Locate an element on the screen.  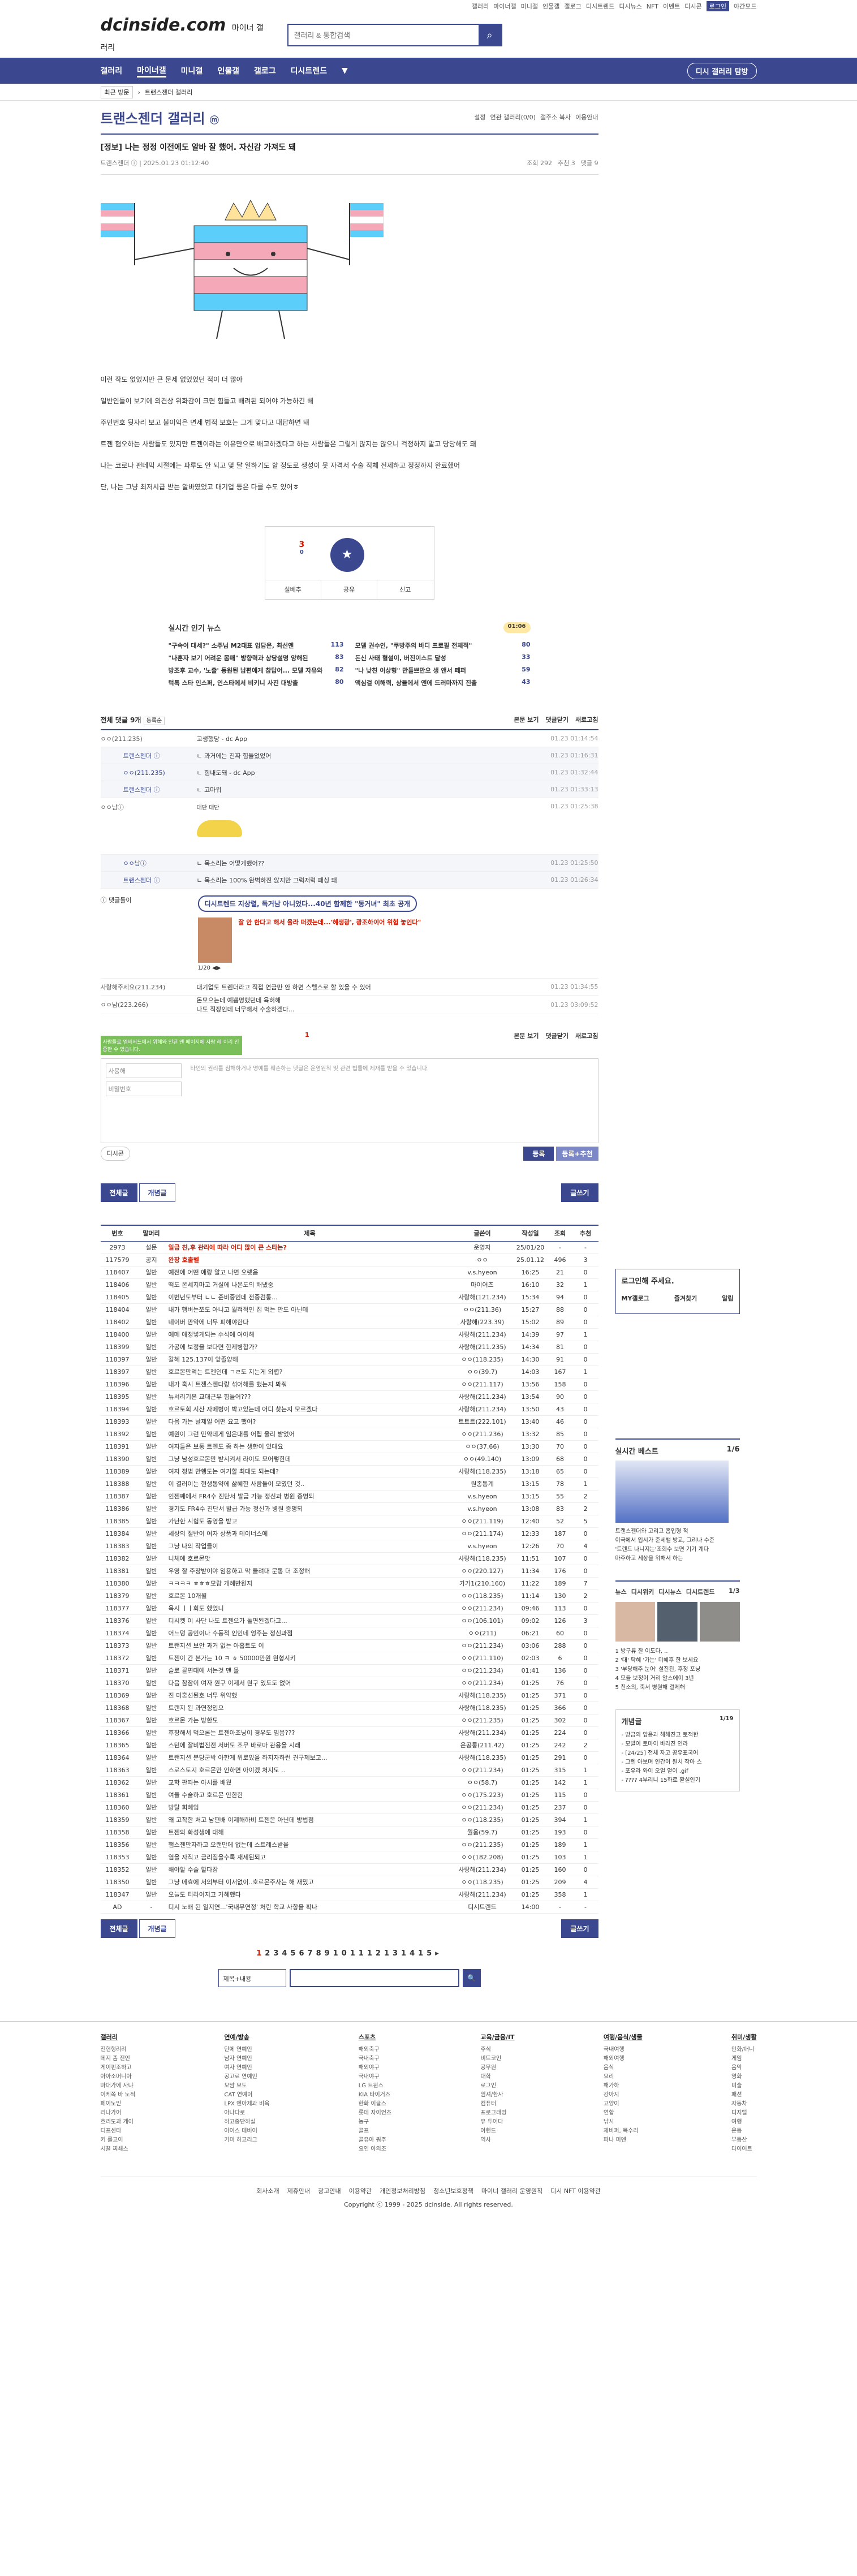
post-comment-count: 댓글 9 is located at coordinates (589, 162).